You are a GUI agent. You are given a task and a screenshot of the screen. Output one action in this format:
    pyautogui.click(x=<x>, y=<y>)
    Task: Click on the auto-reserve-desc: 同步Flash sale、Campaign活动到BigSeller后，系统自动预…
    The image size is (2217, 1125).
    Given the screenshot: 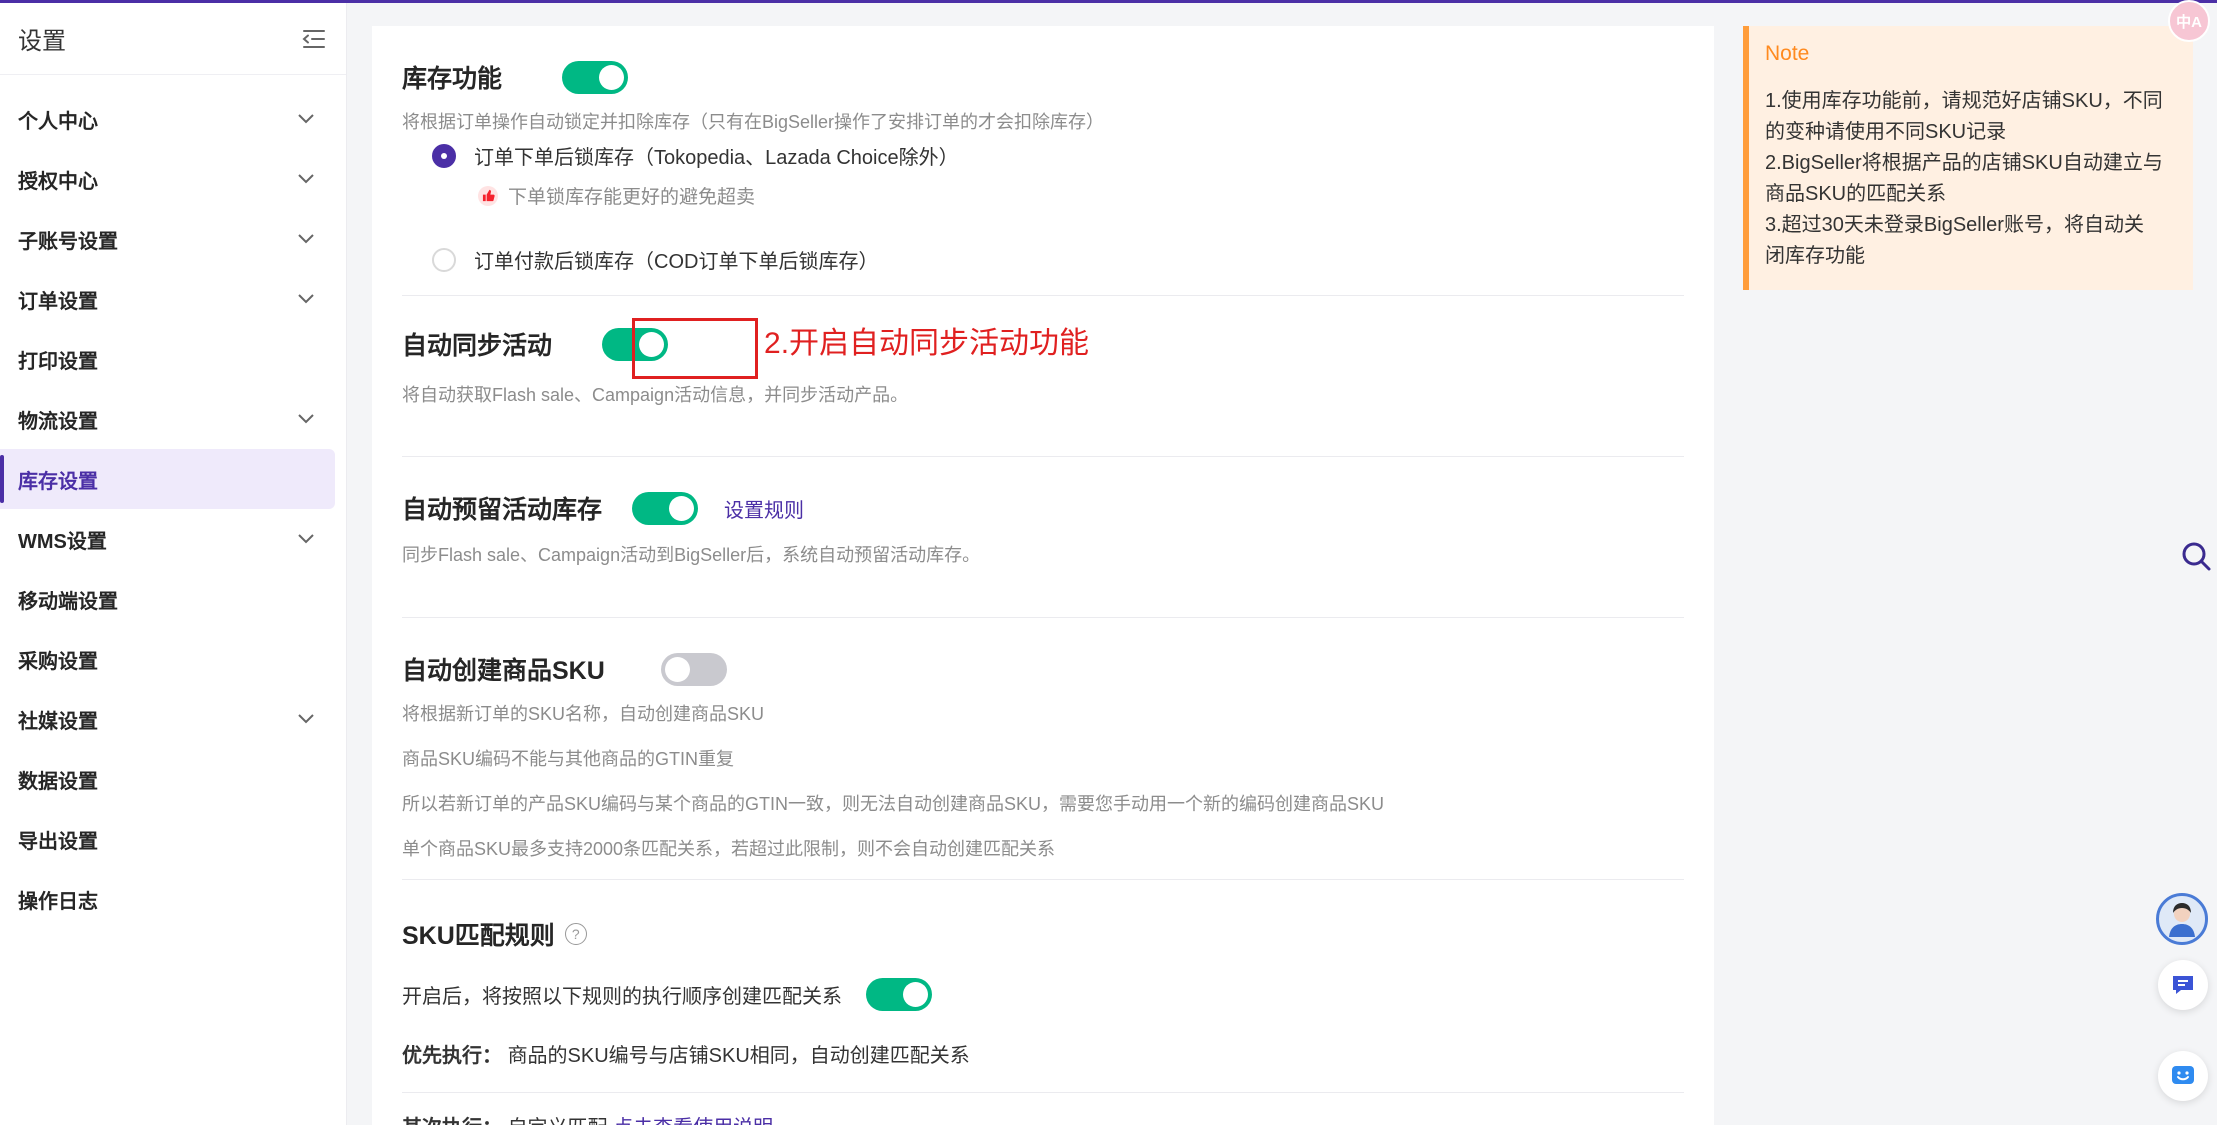 What is the action you would take?
    pyautogui.click(x=691, y=555)
    